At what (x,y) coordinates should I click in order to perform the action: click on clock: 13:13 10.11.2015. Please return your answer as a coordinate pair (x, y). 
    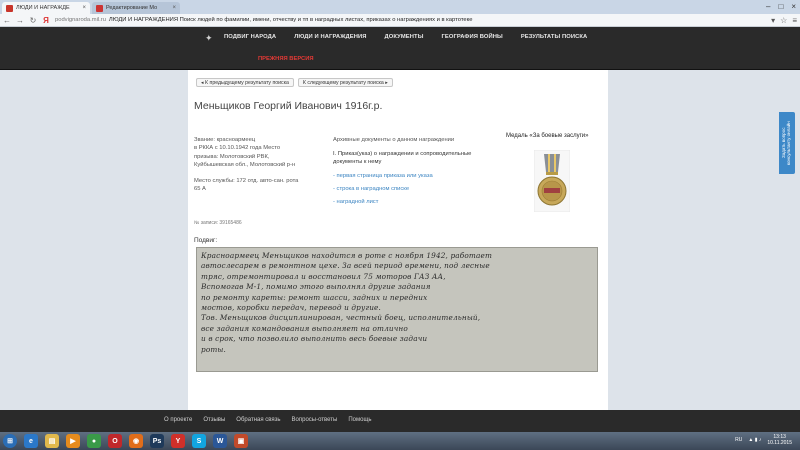
    Looking at the image, I should click on (779, 440).